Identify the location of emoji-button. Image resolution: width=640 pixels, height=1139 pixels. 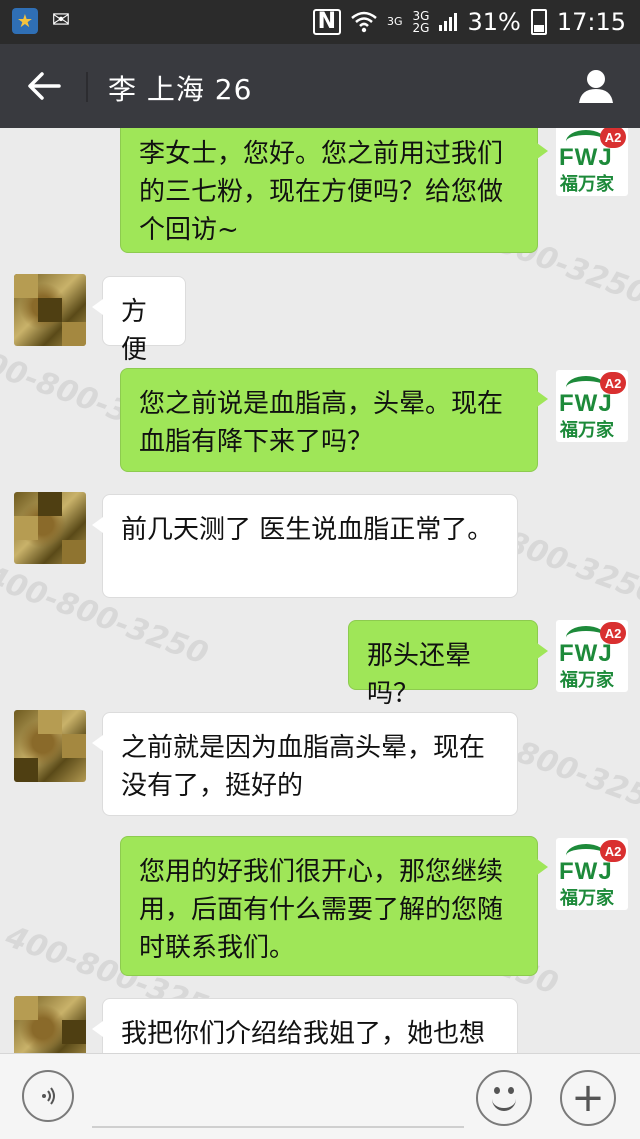
(504, 1098).